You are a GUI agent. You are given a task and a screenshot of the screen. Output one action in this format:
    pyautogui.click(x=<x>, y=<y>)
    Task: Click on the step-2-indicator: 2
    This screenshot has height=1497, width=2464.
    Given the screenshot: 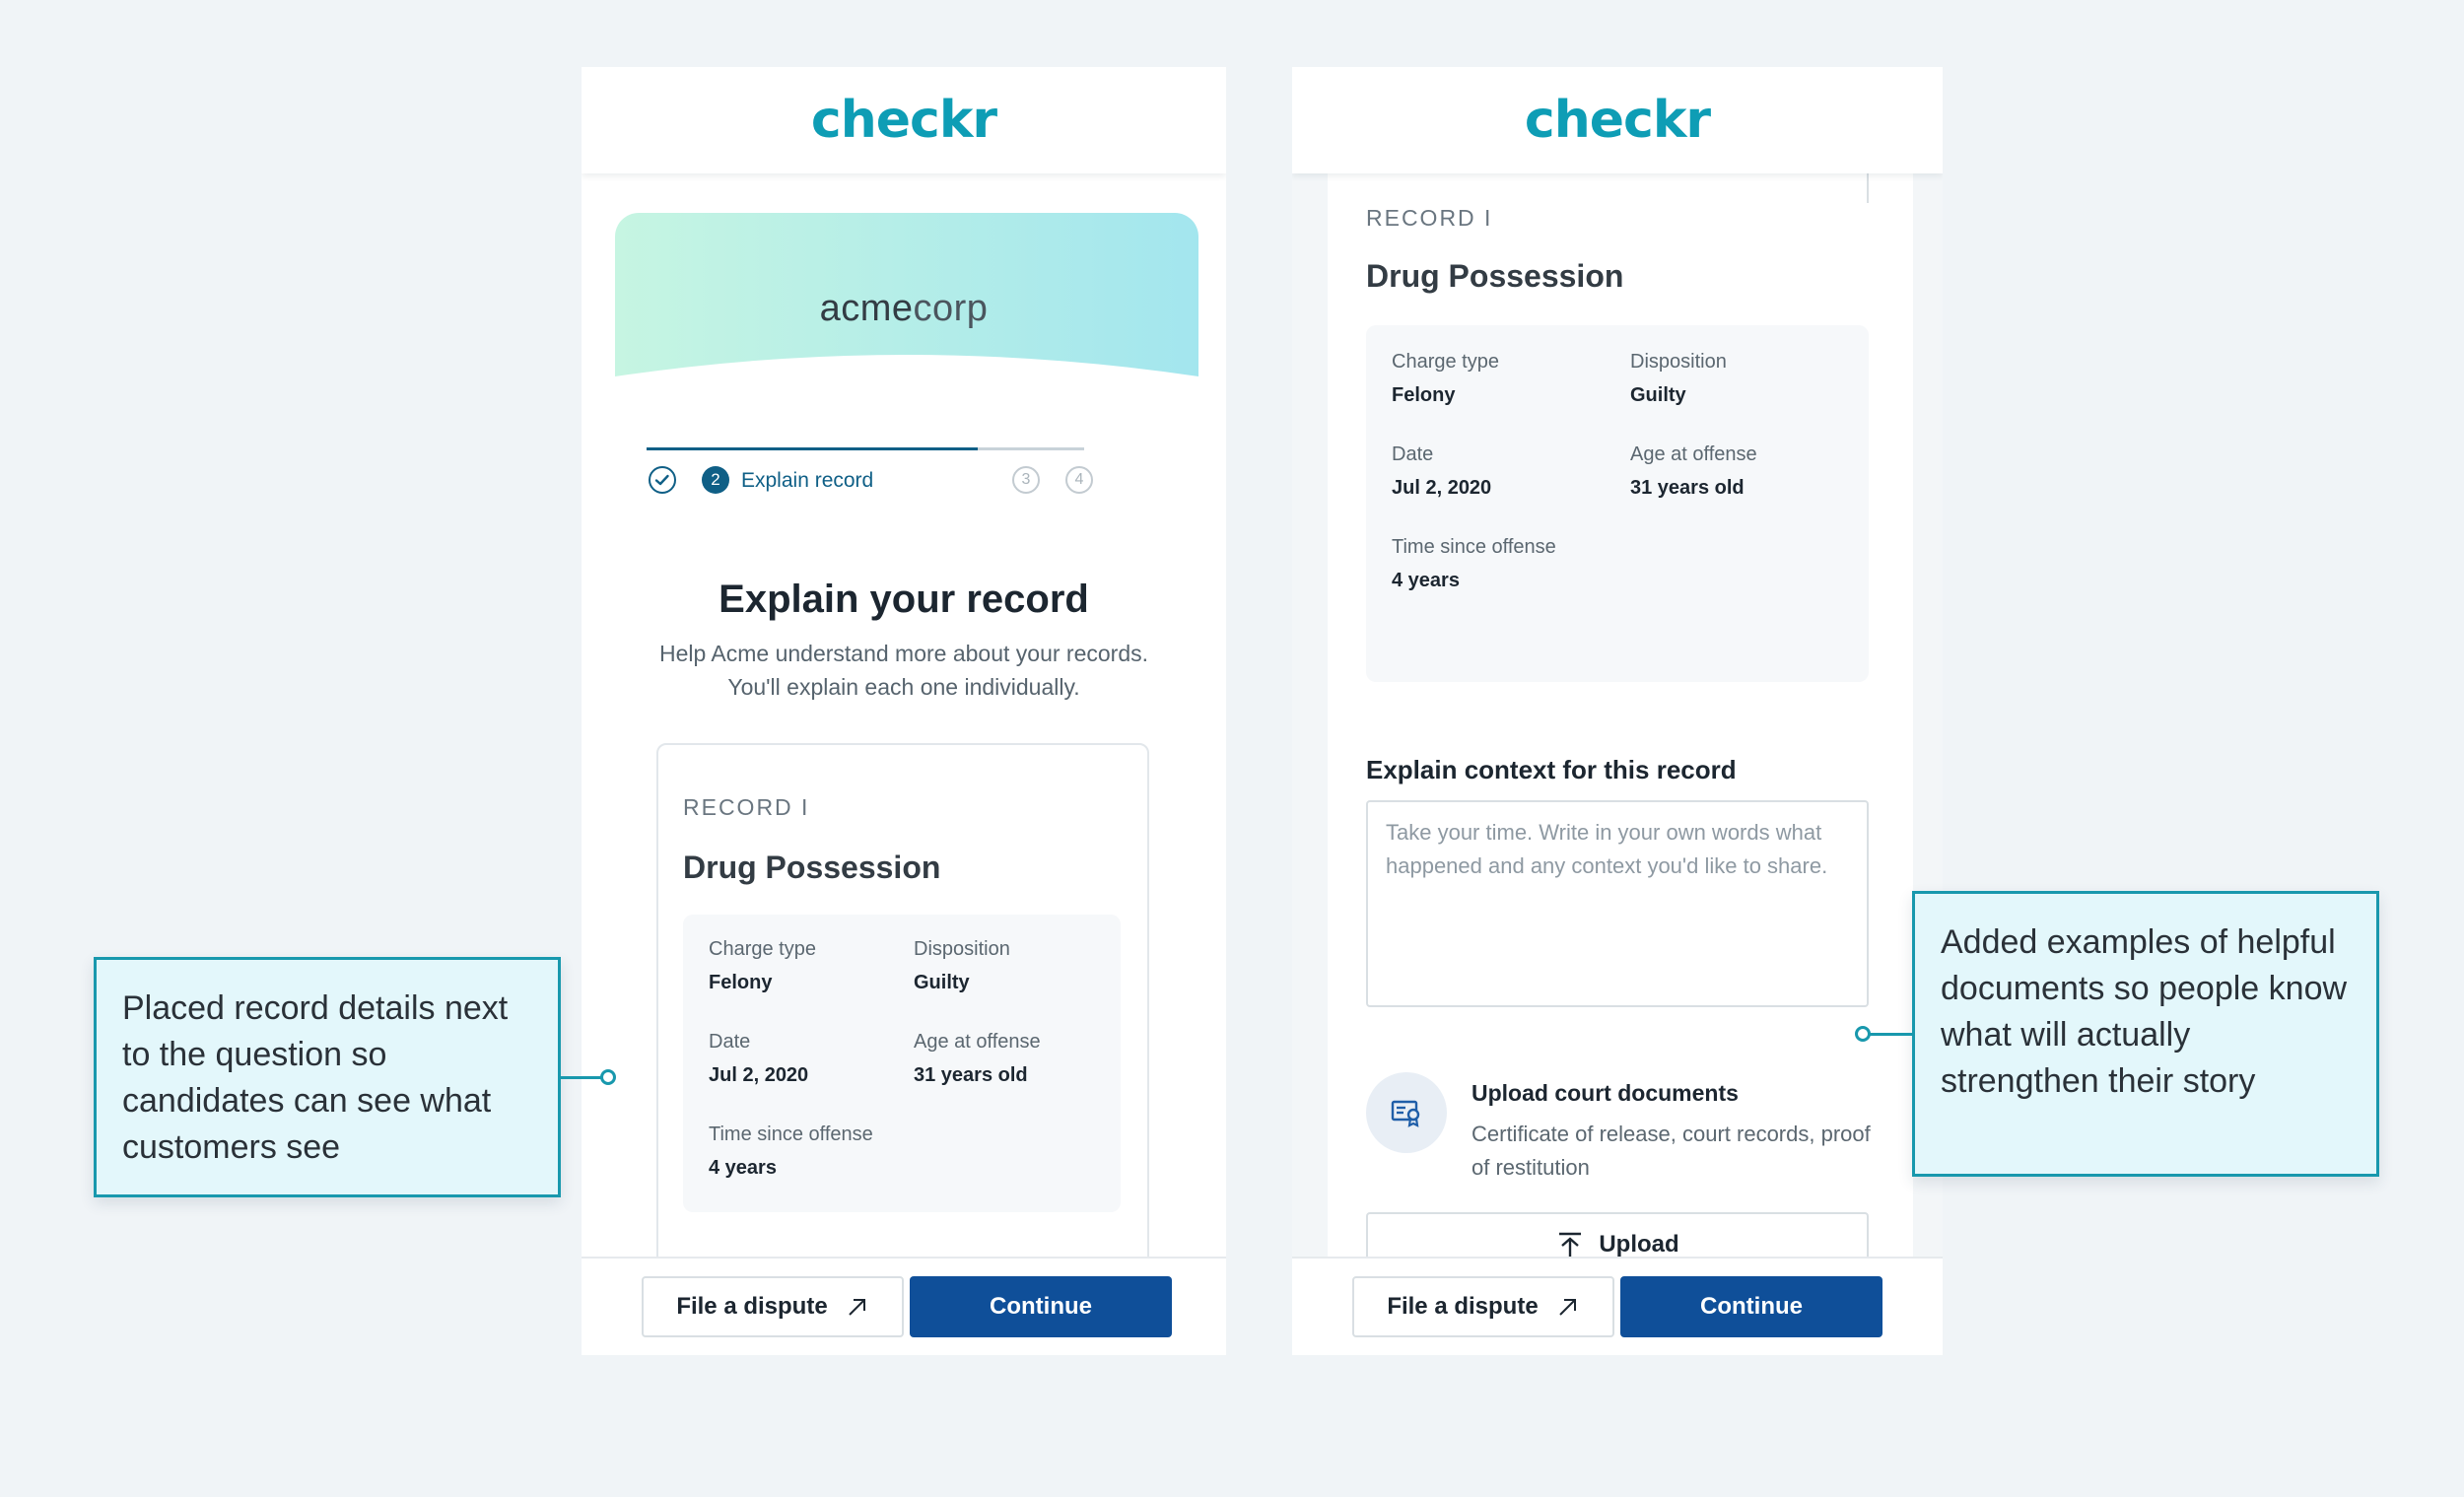 What is the action you would take?
    pyautogui.click(x=715, y=480)
    